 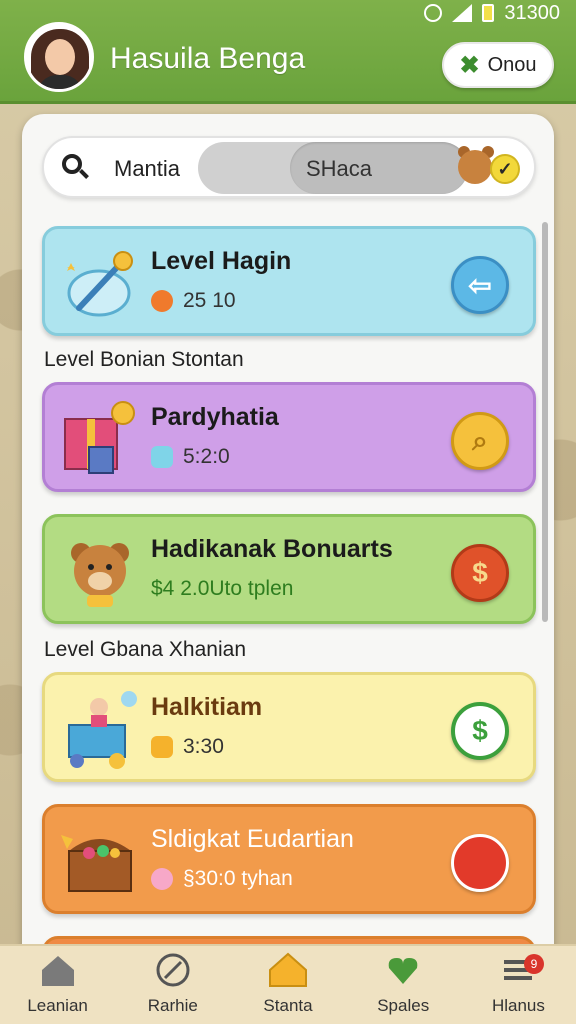 What do you see at coordinates (144, 359) in the screenshot?
I see `section-label: Level Bonian Stontan` at bounding box center [144, 359].